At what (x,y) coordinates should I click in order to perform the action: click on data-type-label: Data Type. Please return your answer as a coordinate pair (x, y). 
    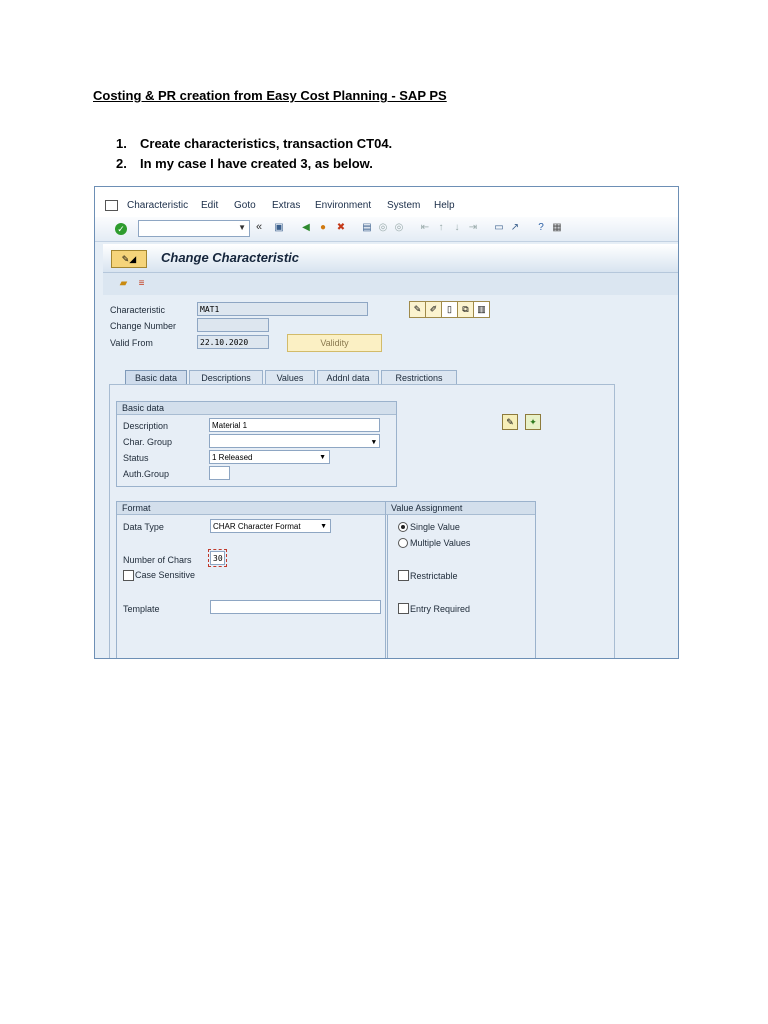
    Looking at the image, I should click on (143, 527).